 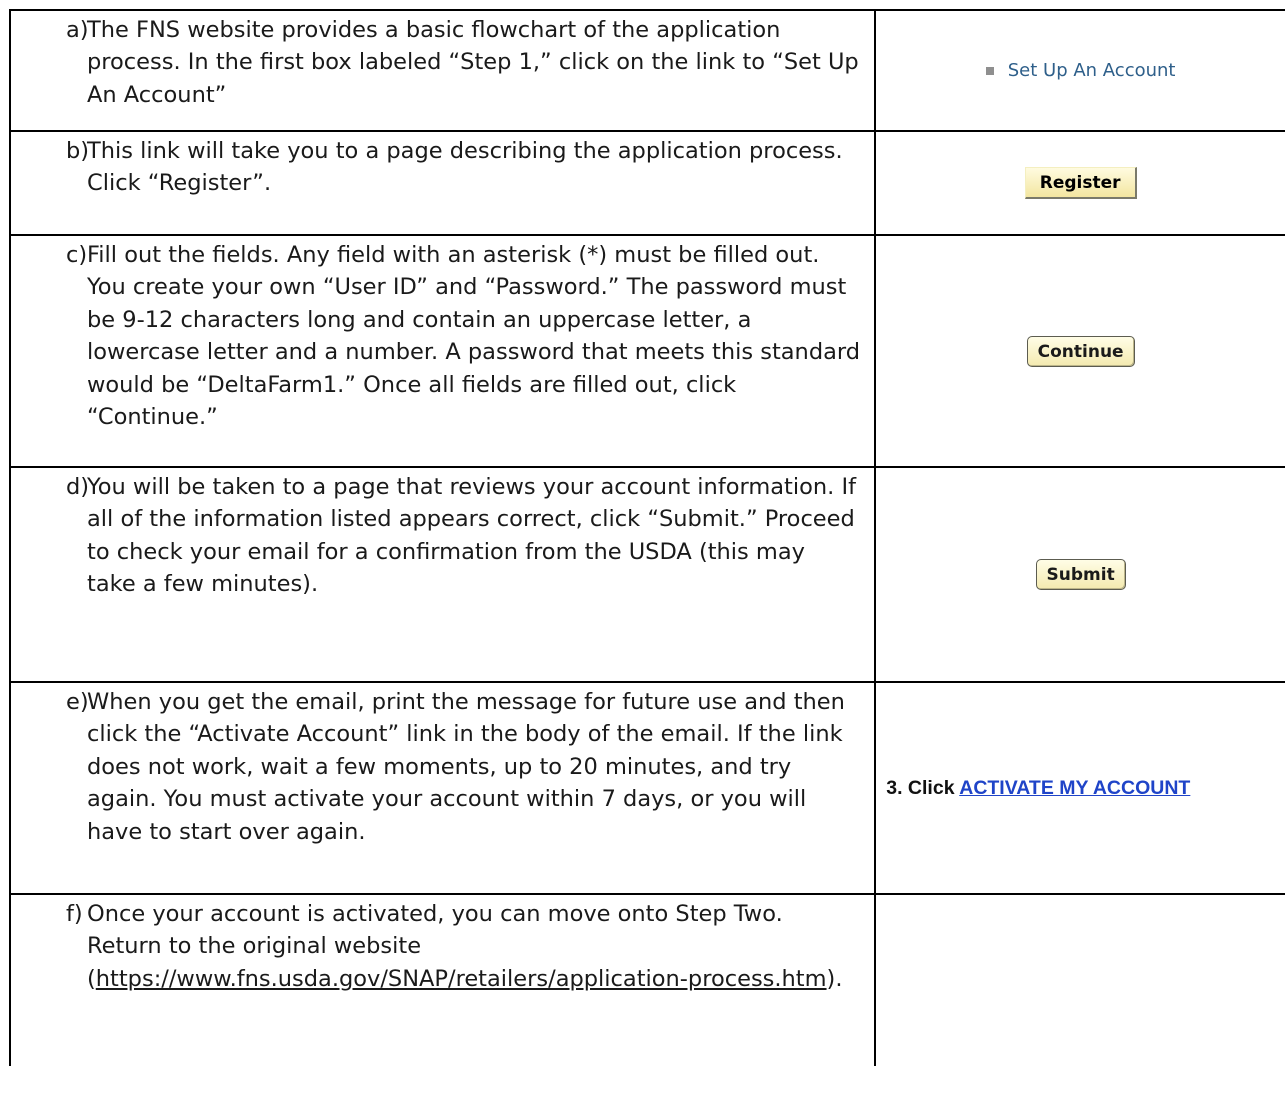 I want to click on activate-instruction: 3. Click ACTIVATE MY ACCOUNT, so click(x=1080, y=788).